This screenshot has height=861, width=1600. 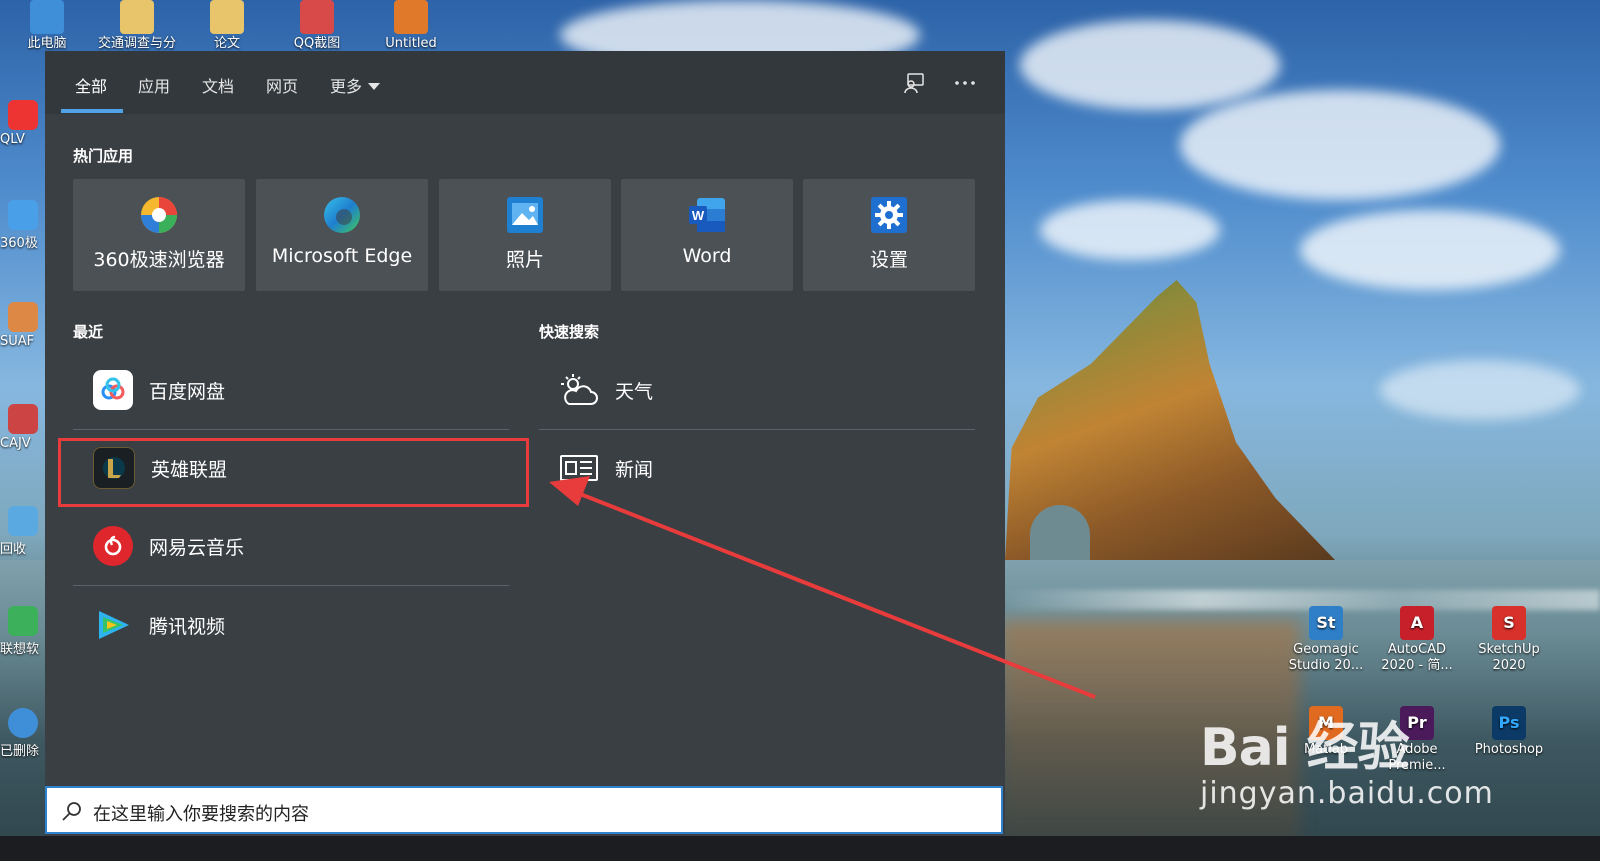 What do you see at coordinates (524, 810) in the screenshot?
I see `search-box: 在这里输入你要搜索的内容` at bounding box center [524, 810].